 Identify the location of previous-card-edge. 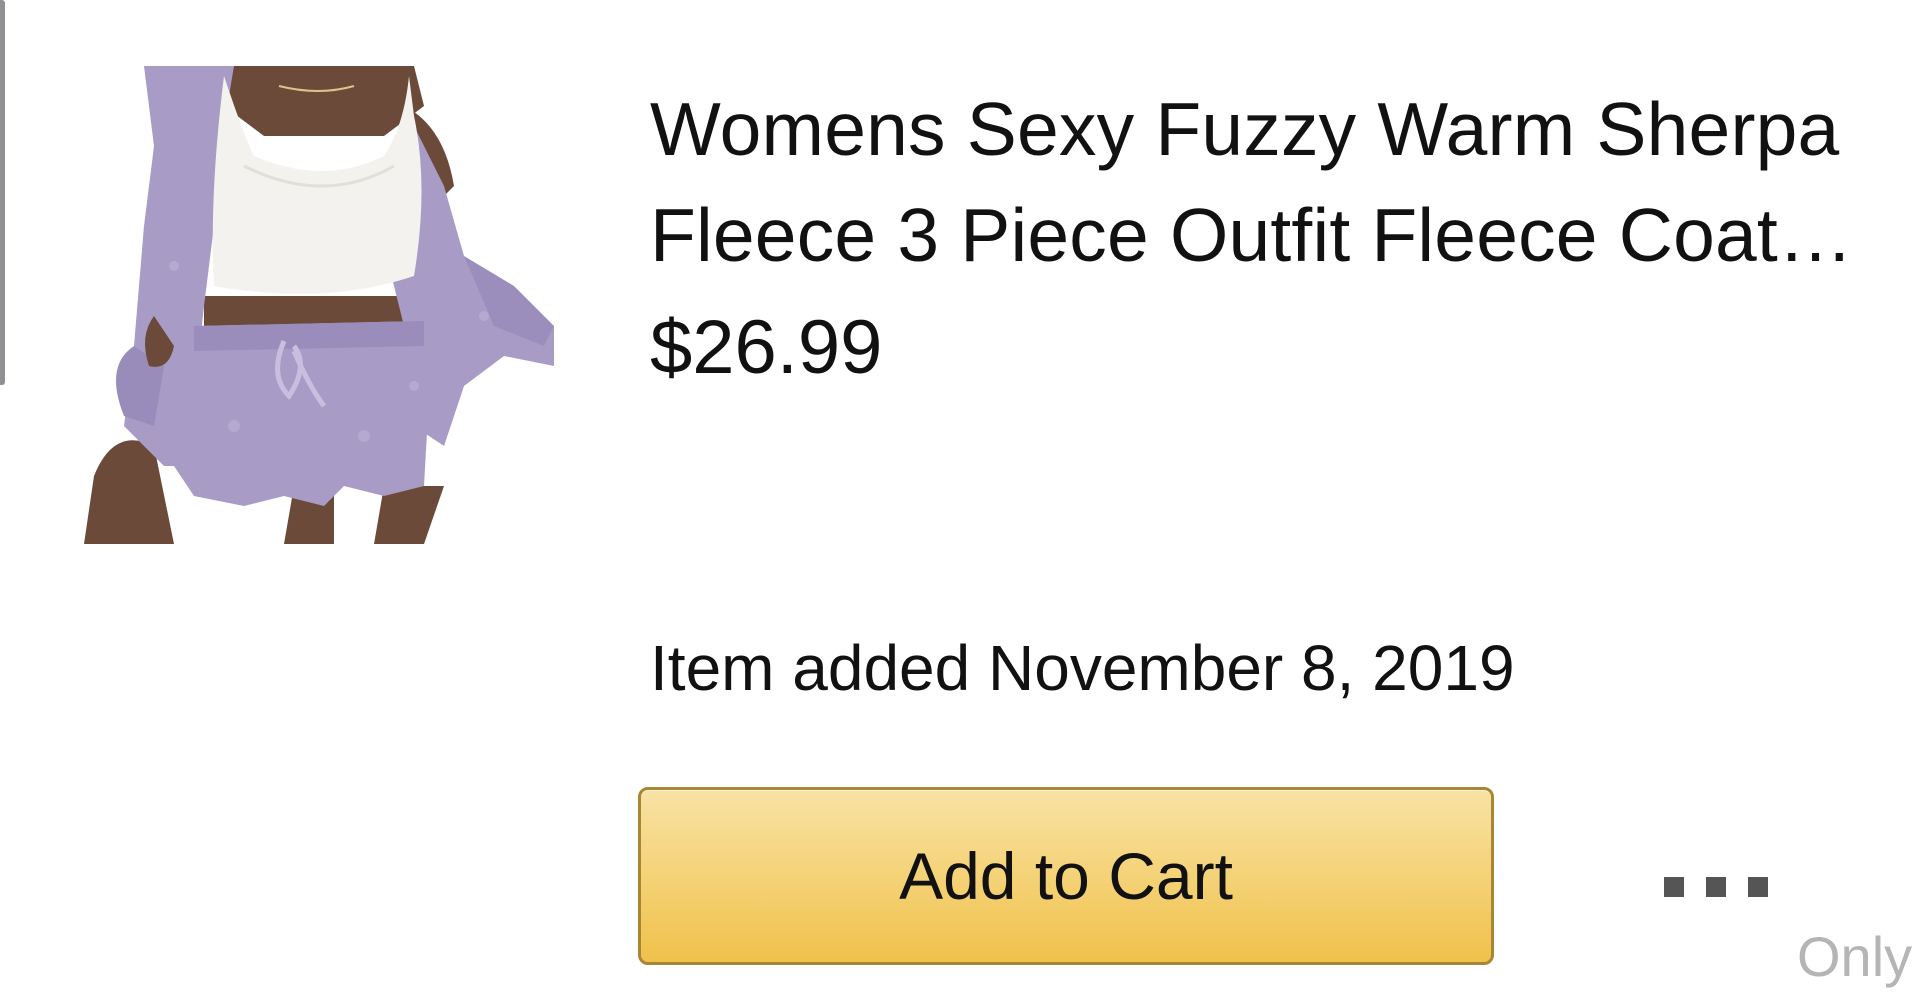
(2, 192).